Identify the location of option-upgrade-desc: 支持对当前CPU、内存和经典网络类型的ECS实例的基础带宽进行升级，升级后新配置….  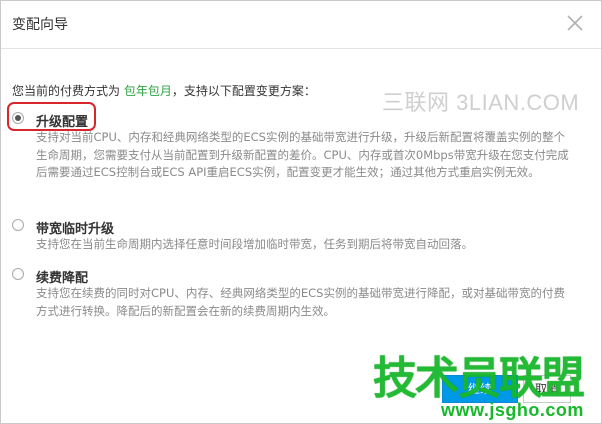
(302, 154).